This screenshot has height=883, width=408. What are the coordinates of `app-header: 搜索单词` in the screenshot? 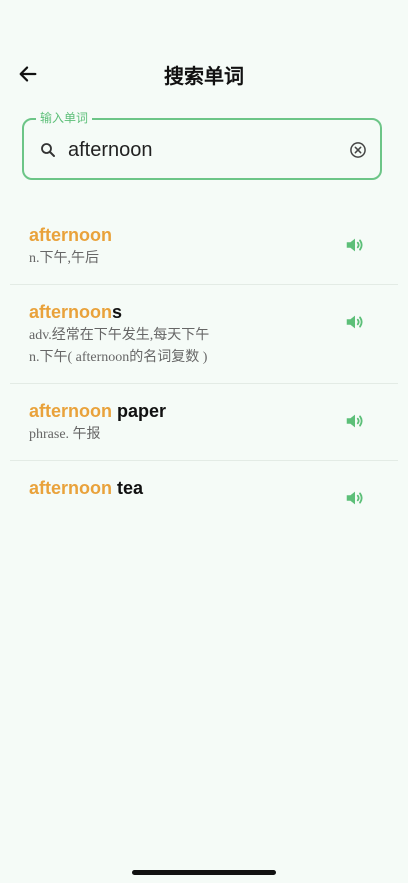 It's located at (204, 74).